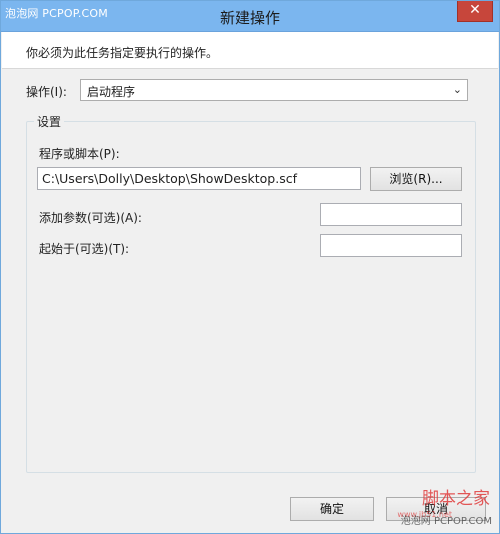  I want to click on watermark-bottom-right: 泡泡网 PCPOP.COM, so click(446, 521).